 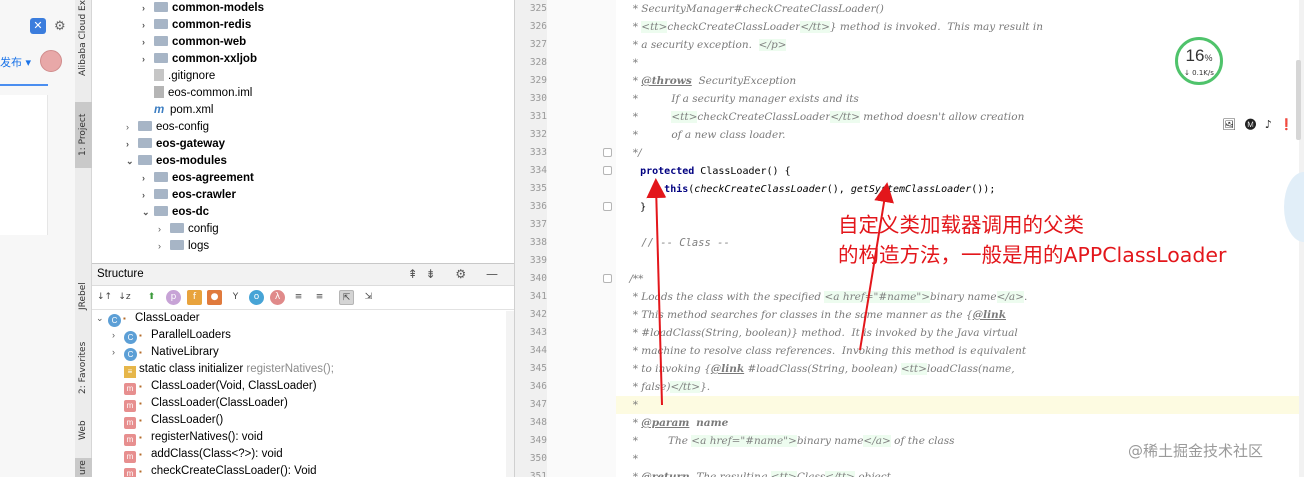 I want to click on show-overridden-icon: o, so click(x=256, y=297).